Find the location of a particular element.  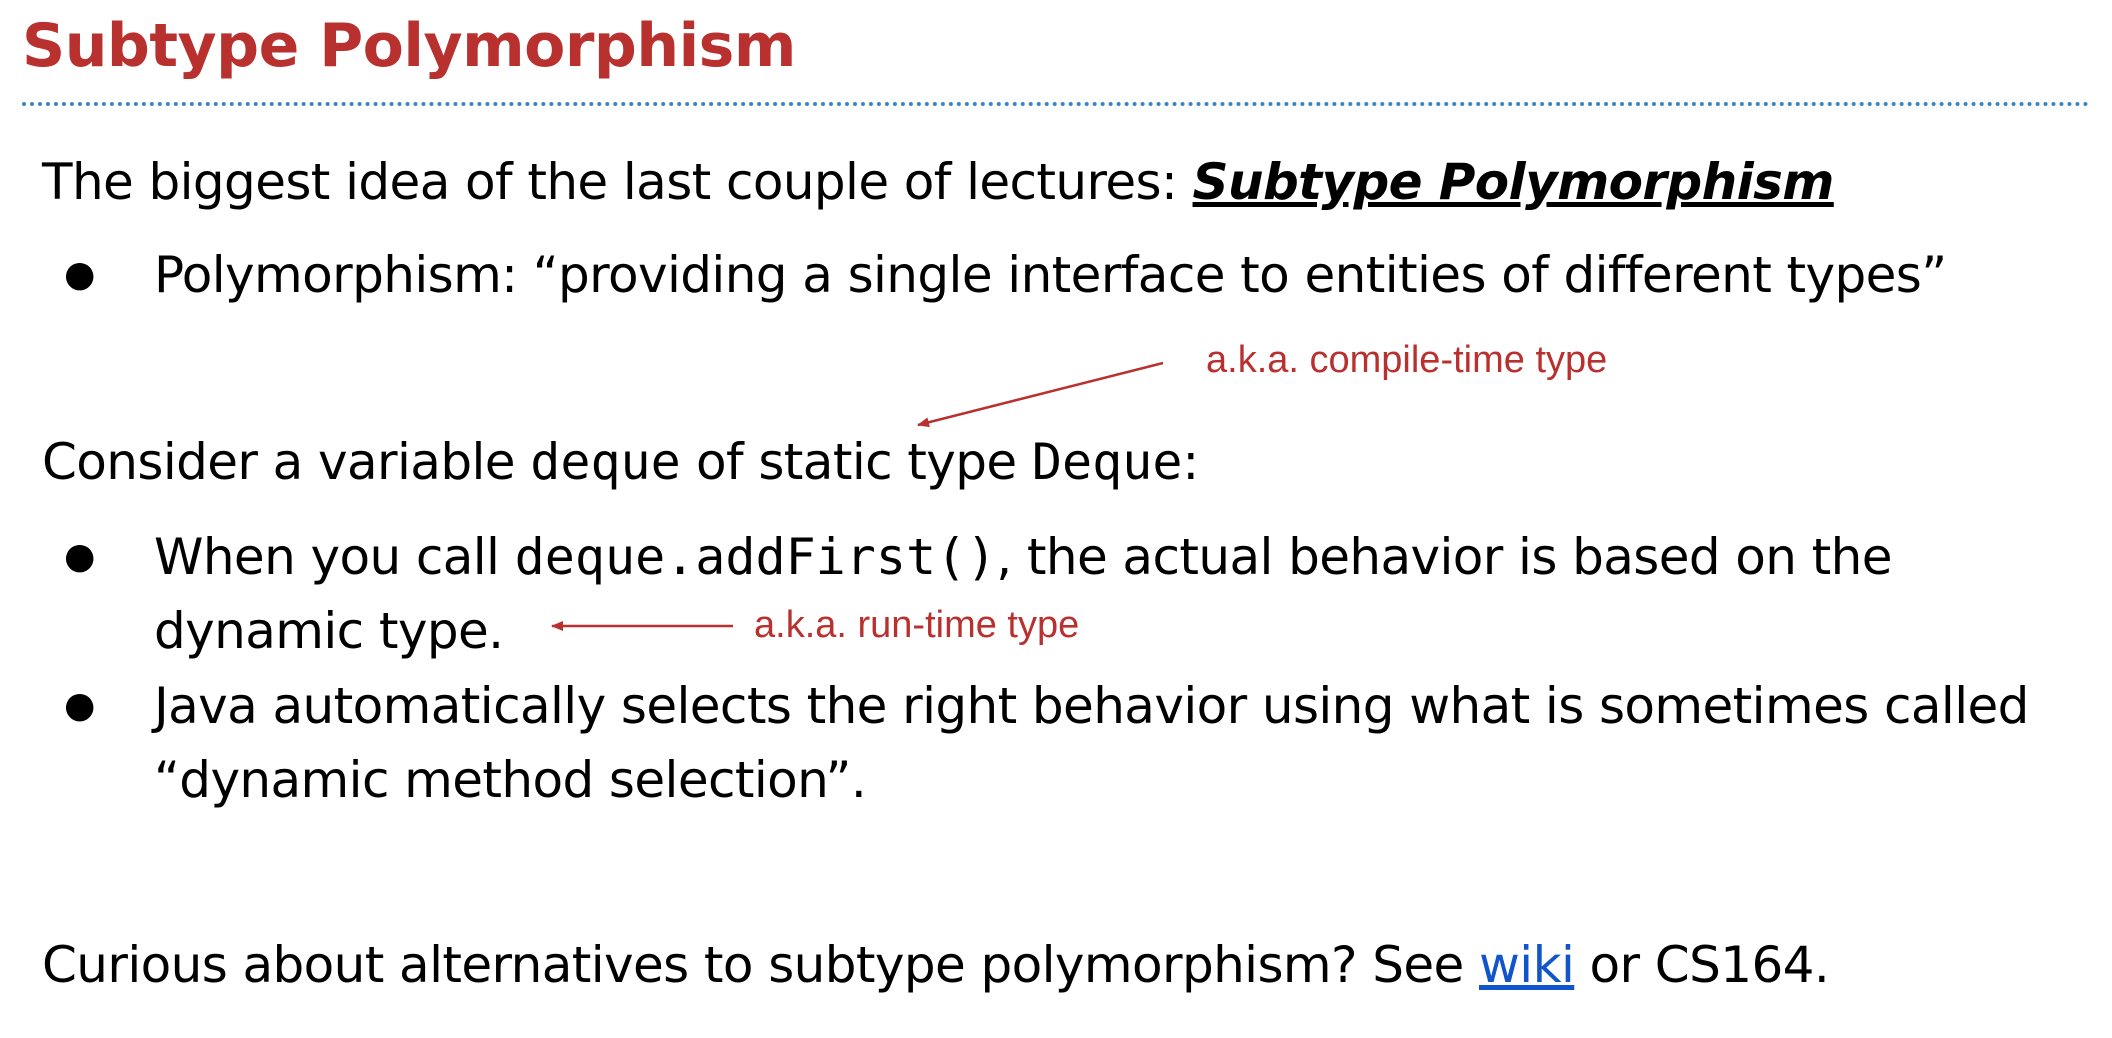

consider-text-2: of static type is located at coordinates (856, 462).